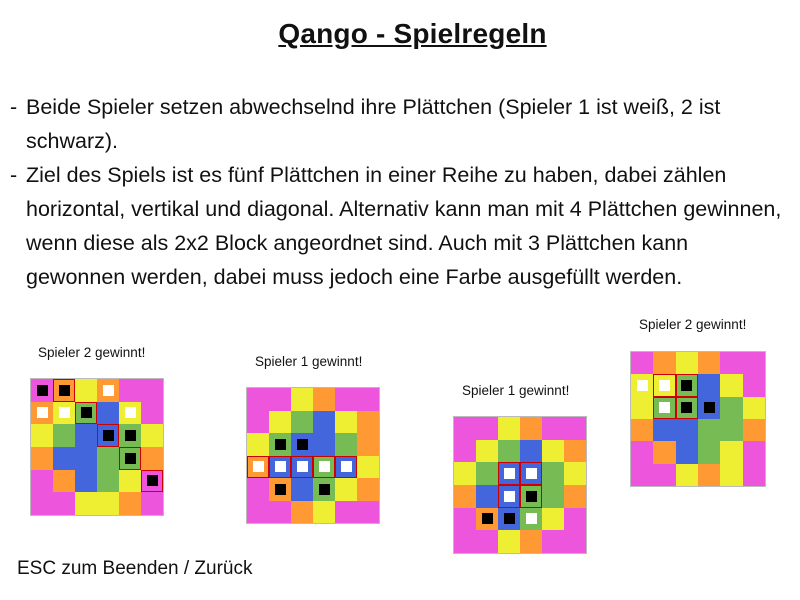 The image size is (800, 600). What do you see at coordinates (516, 390) in the screenshot?
I see `example-caption: Spieler 1 gewinnt!` at bounding box center [516, 390].